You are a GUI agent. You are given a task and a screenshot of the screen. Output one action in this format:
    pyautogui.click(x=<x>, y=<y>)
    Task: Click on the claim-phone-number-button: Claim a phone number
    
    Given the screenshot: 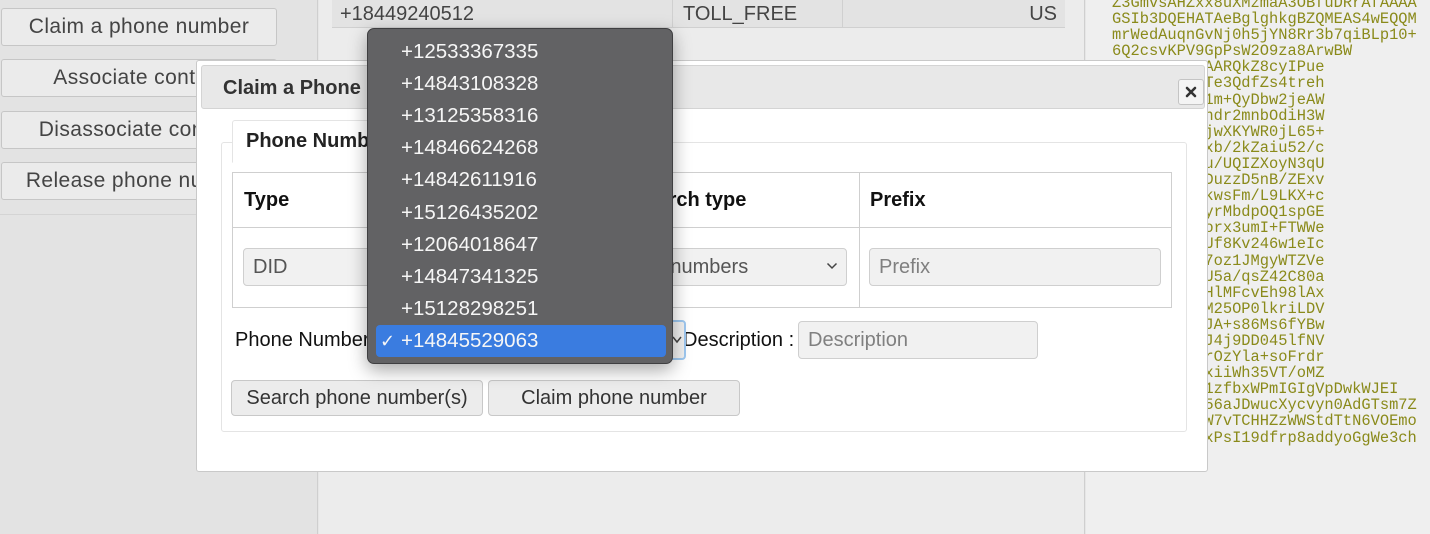 What is the action you would take?
    pyautogui.click(x=139, y=27)
    